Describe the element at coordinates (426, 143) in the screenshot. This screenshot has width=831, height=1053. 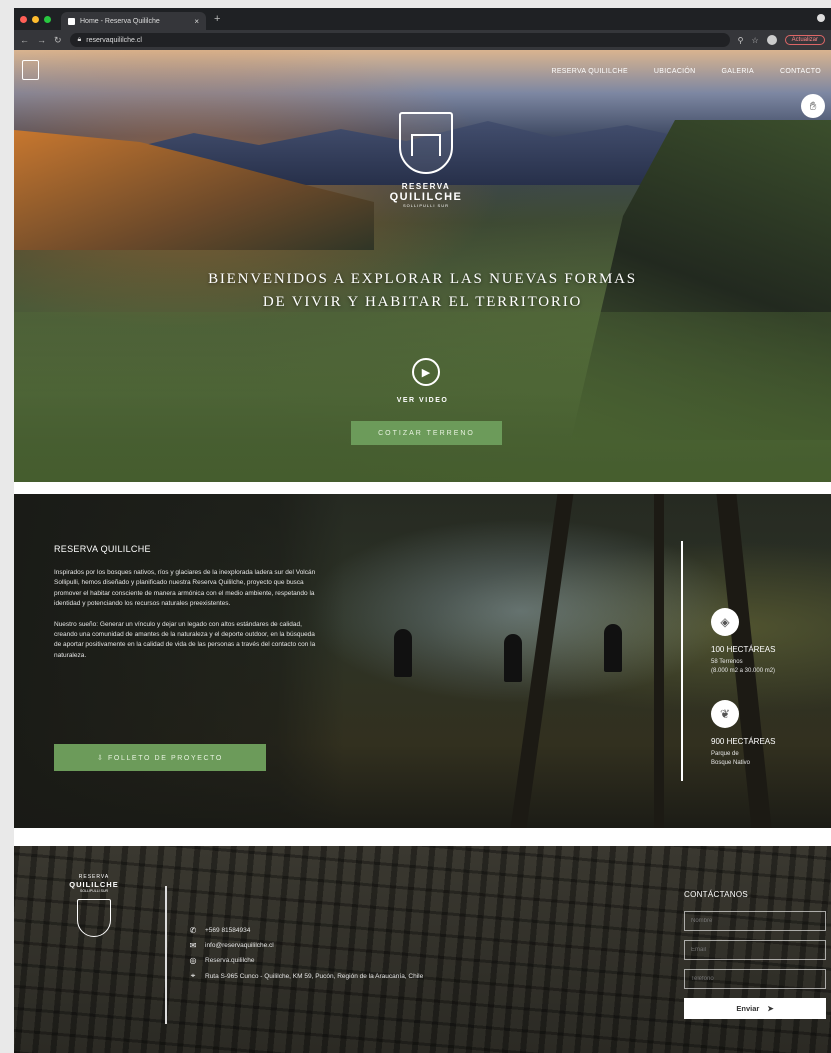
I see `shield-logo-icon` at that location.